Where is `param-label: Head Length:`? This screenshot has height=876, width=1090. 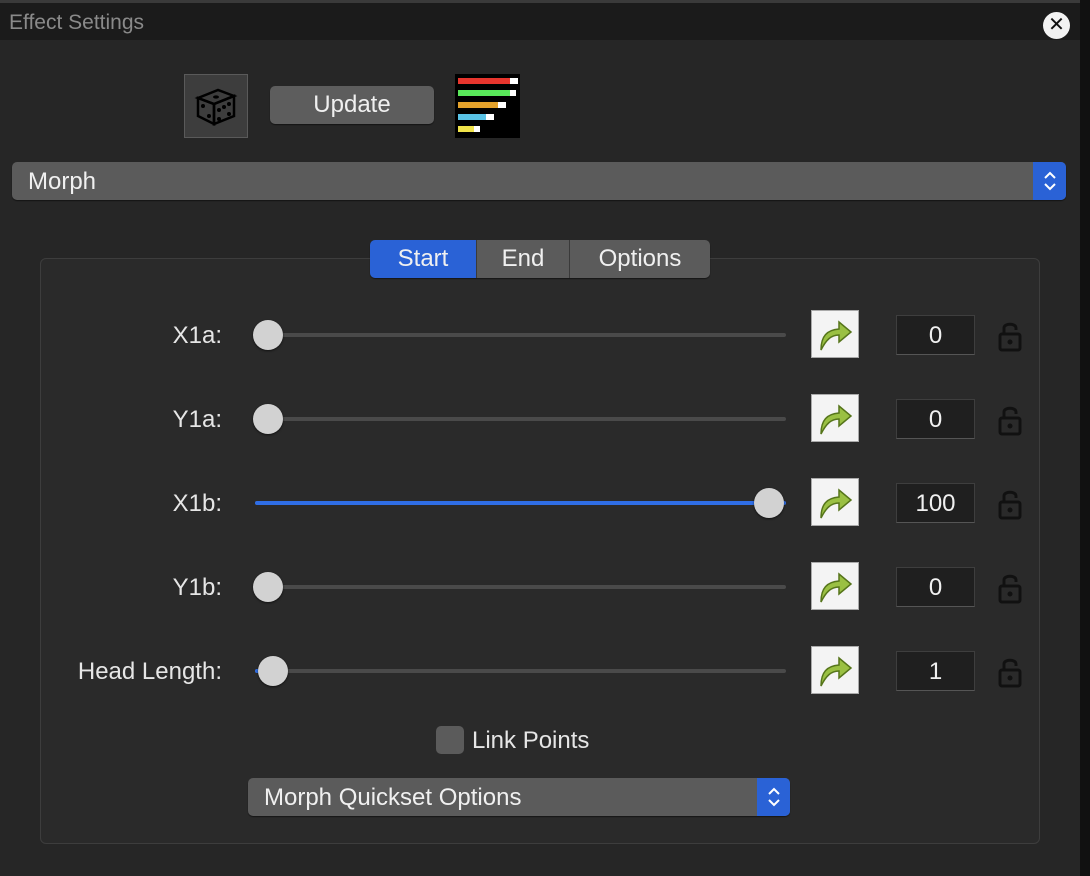 param-label: Head Length: is located at coordinates (149, 671).